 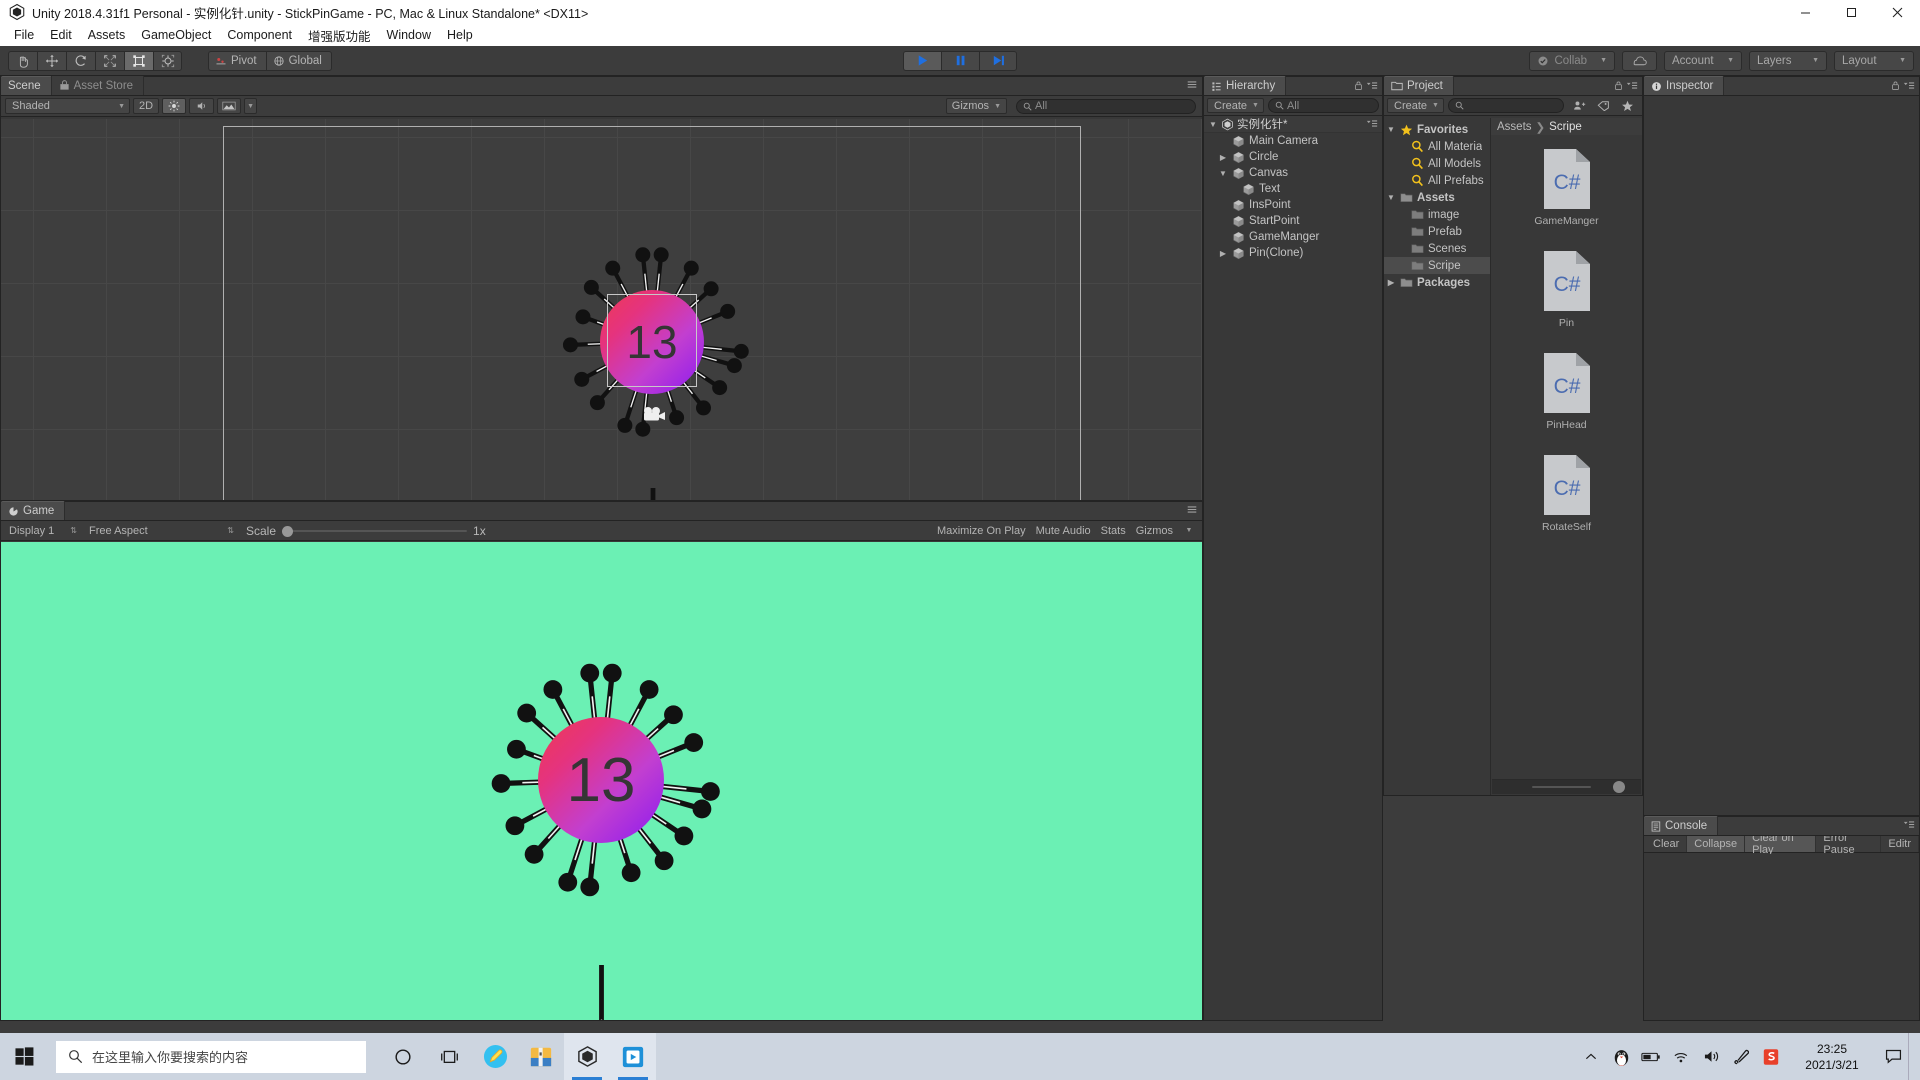 I want to click on sogou-ime-button, so click(x=1771, y=1056).